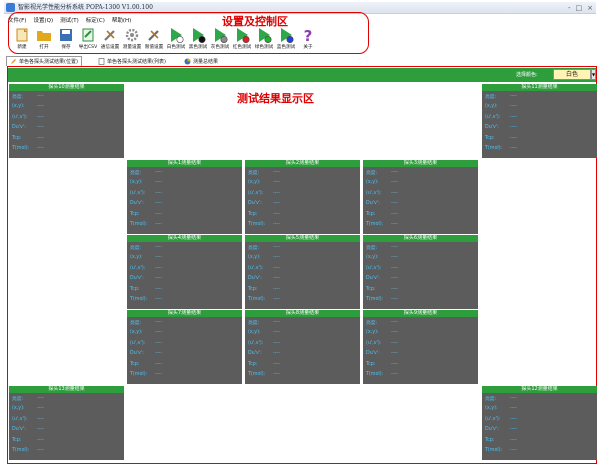 The width and height of the screenshot is (603, 470). Describe the element at coordinates (286, 40) in the screenshot. I see `toolbar-button-12: 蓝色测试` at that location.